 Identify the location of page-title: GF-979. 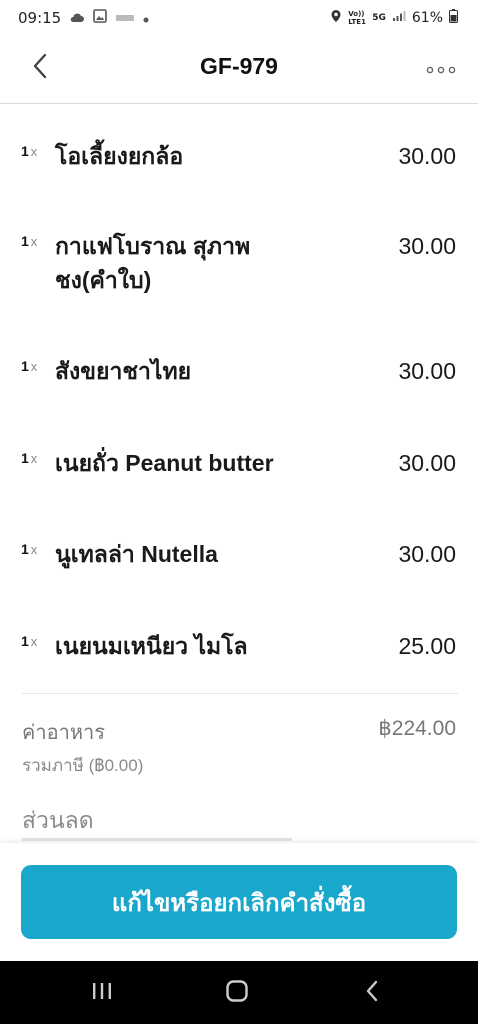
(239, 66).